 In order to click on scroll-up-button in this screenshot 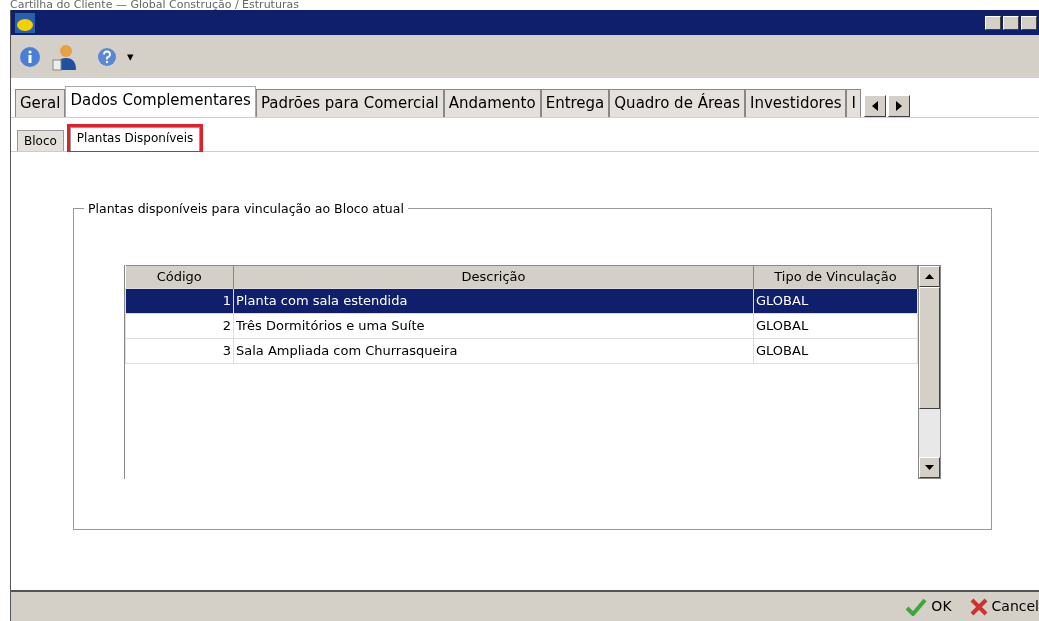, I will do `click(929, 276)`.